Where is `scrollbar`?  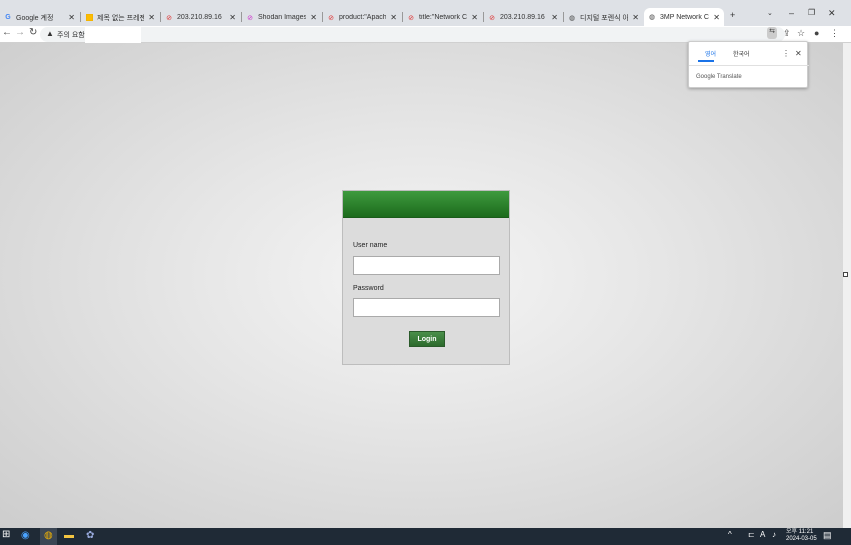 scrollbar is located at coordinates (847, 285).